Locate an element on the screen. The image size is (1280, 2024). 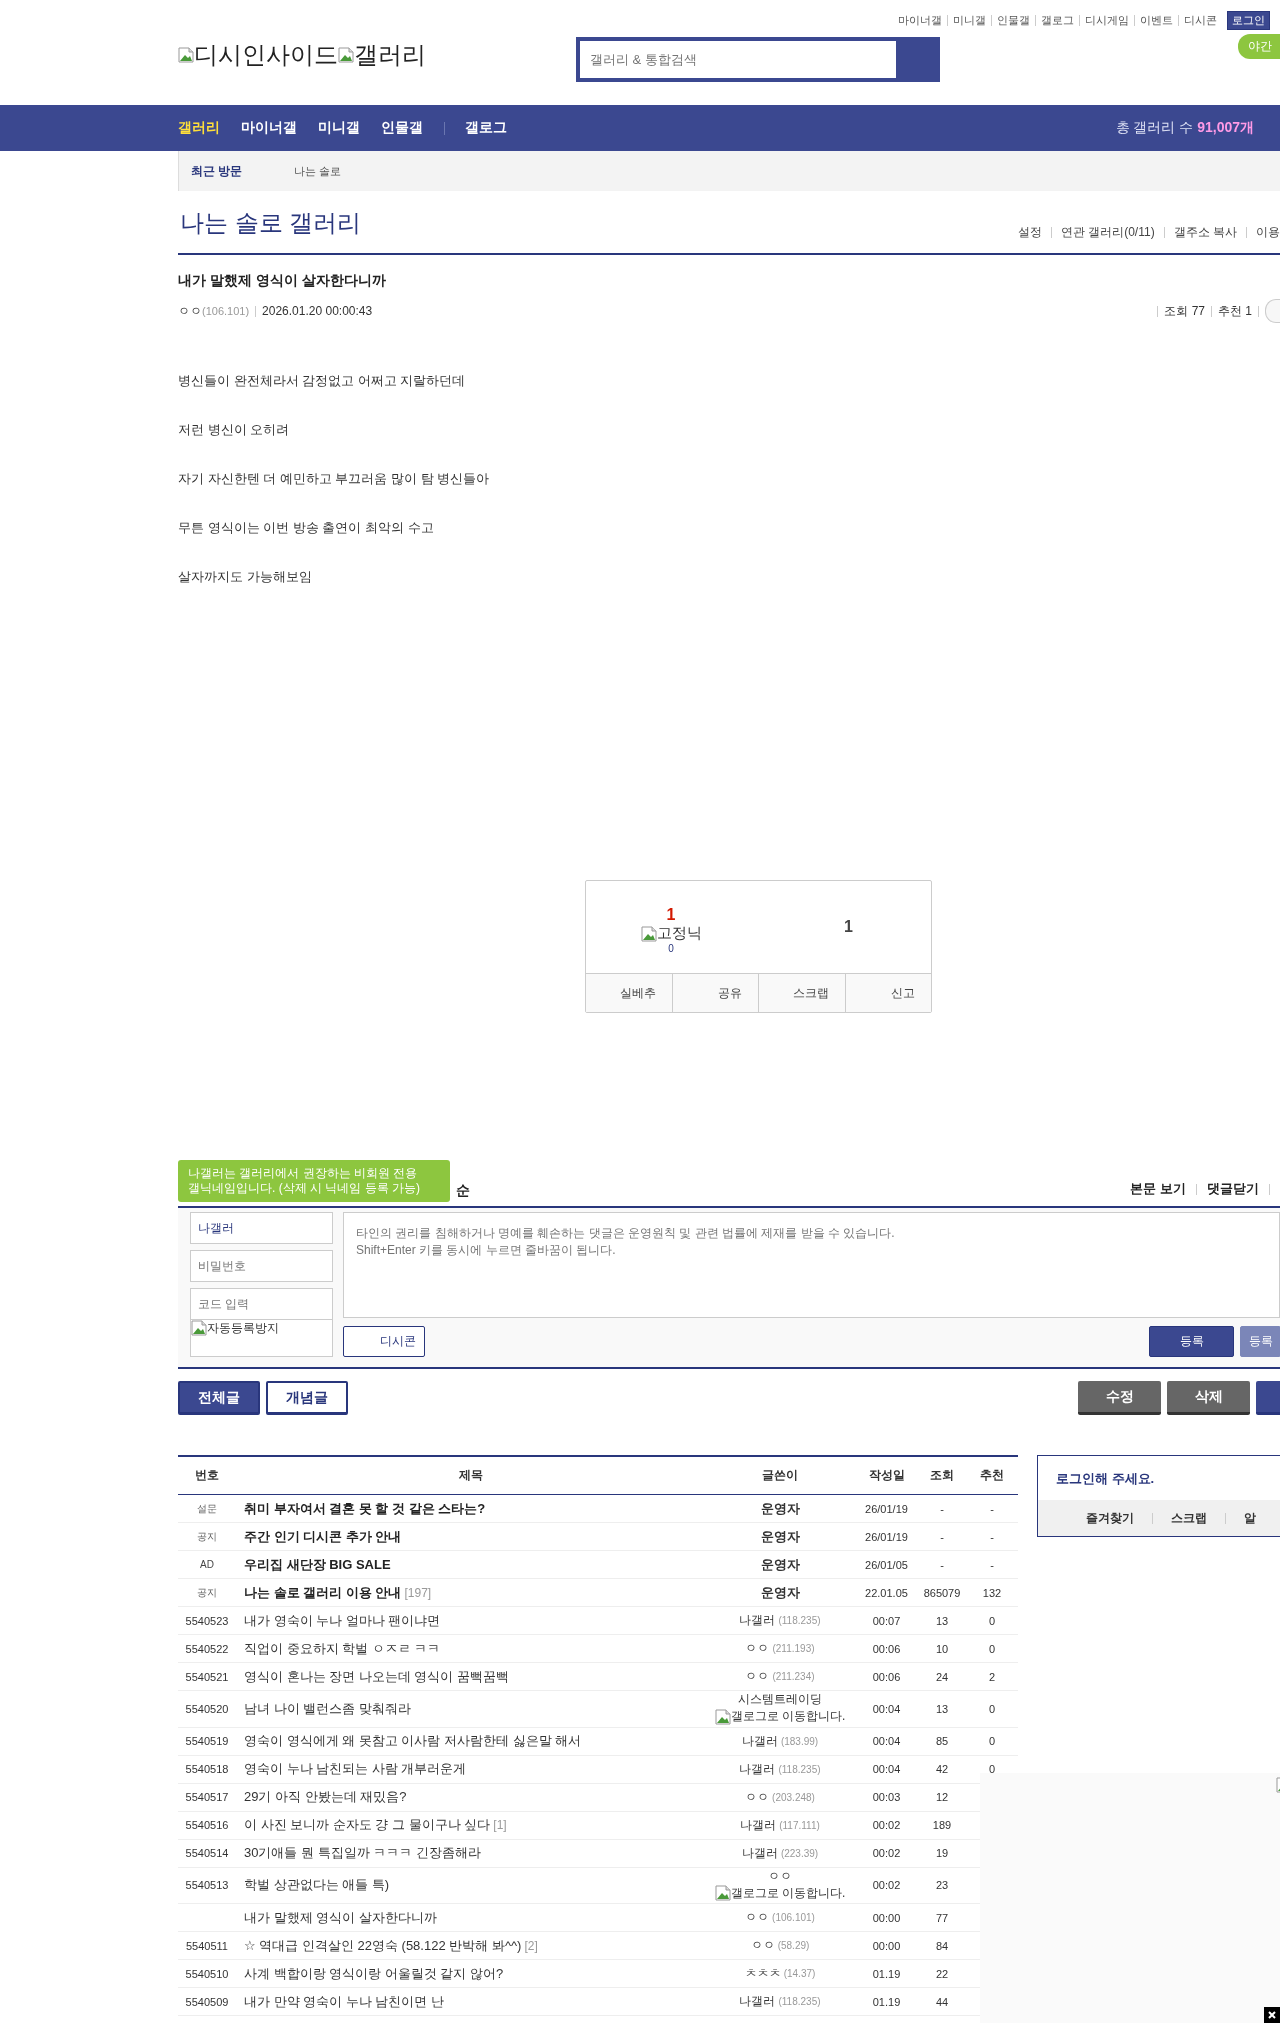
post-title-link: 30기애들 뭔 특집일까 ㅋㅋㅋ 긴장좀해라 is located at coordinates (362, 1852).